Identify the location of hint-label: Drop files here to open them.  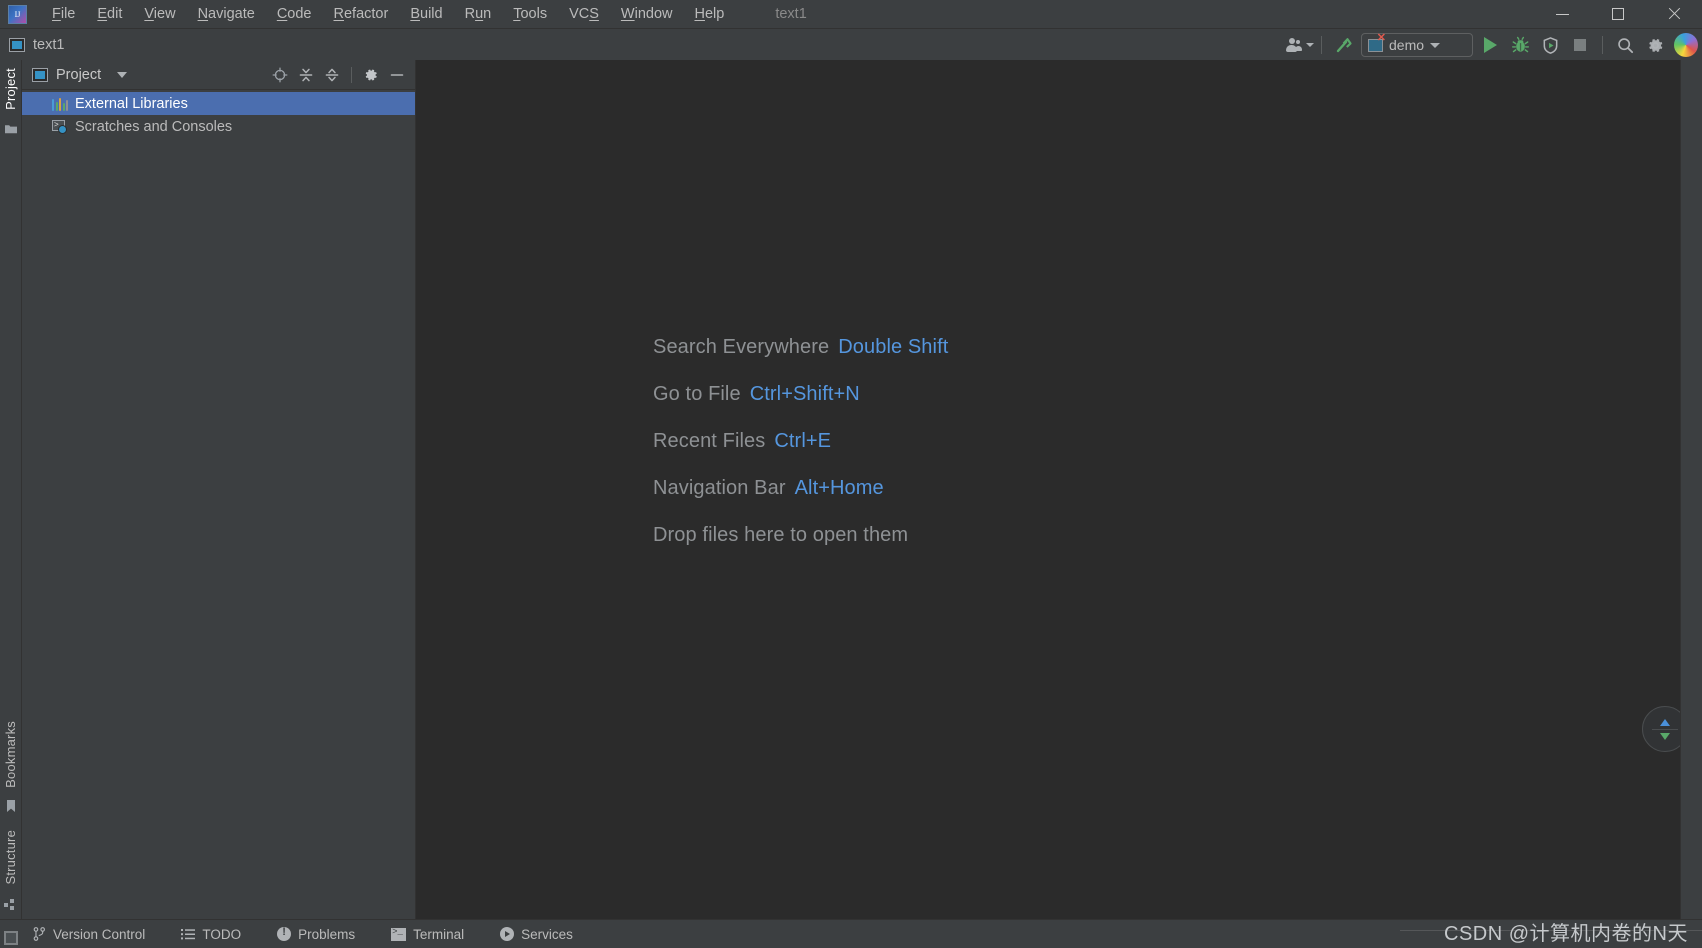
(781, 535).